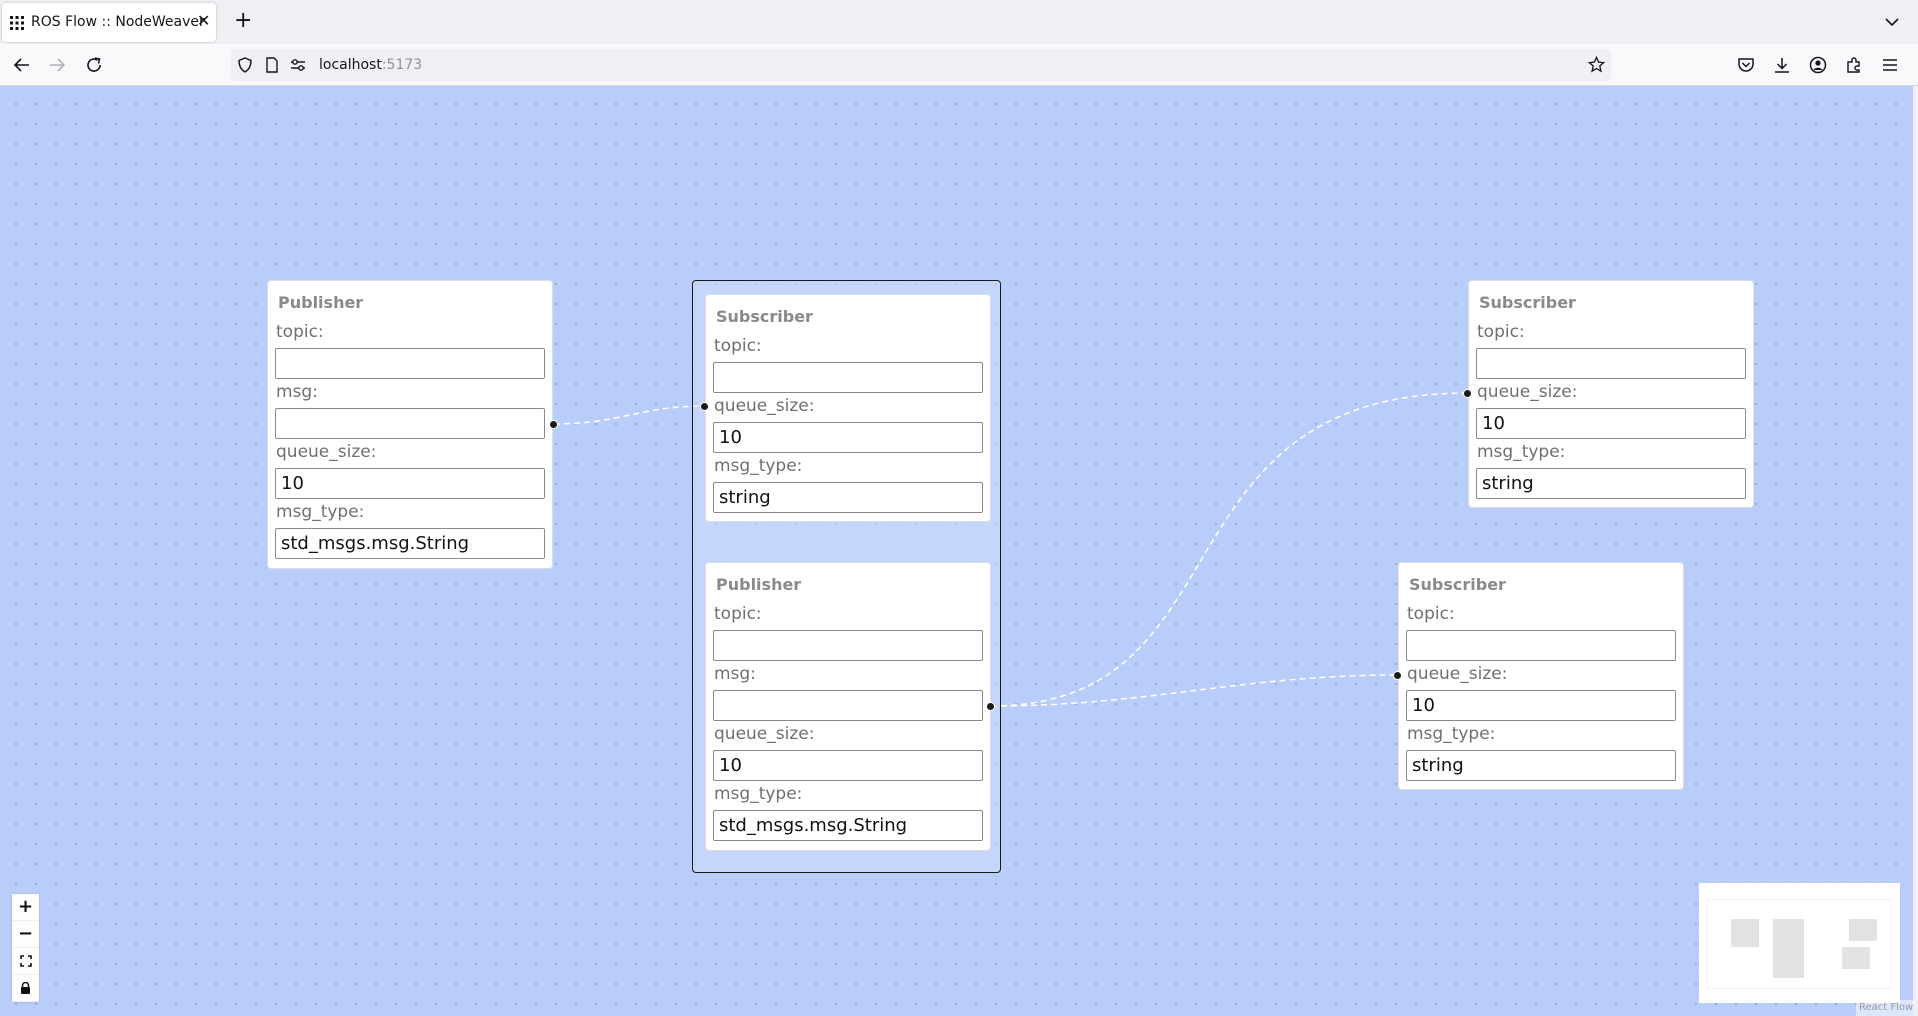 The height and width of the screenshot is (1016, 1918). I want to click on menu-icon, so click(1890, 65).